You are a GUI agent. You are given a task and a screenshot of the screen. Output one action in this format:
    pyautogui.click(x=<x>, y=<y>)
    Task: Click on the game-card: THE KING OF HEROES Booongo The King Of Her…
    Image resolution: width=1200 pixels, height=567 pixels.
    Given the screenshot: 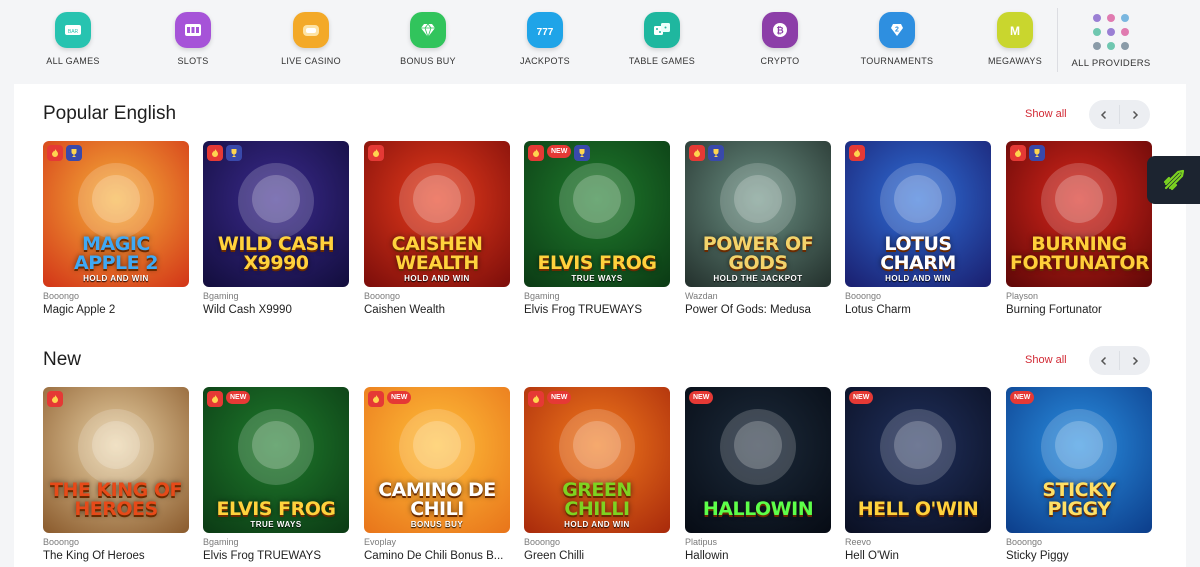 What is the action you would take?
    pyautogui.click(x=116, y=474)
    